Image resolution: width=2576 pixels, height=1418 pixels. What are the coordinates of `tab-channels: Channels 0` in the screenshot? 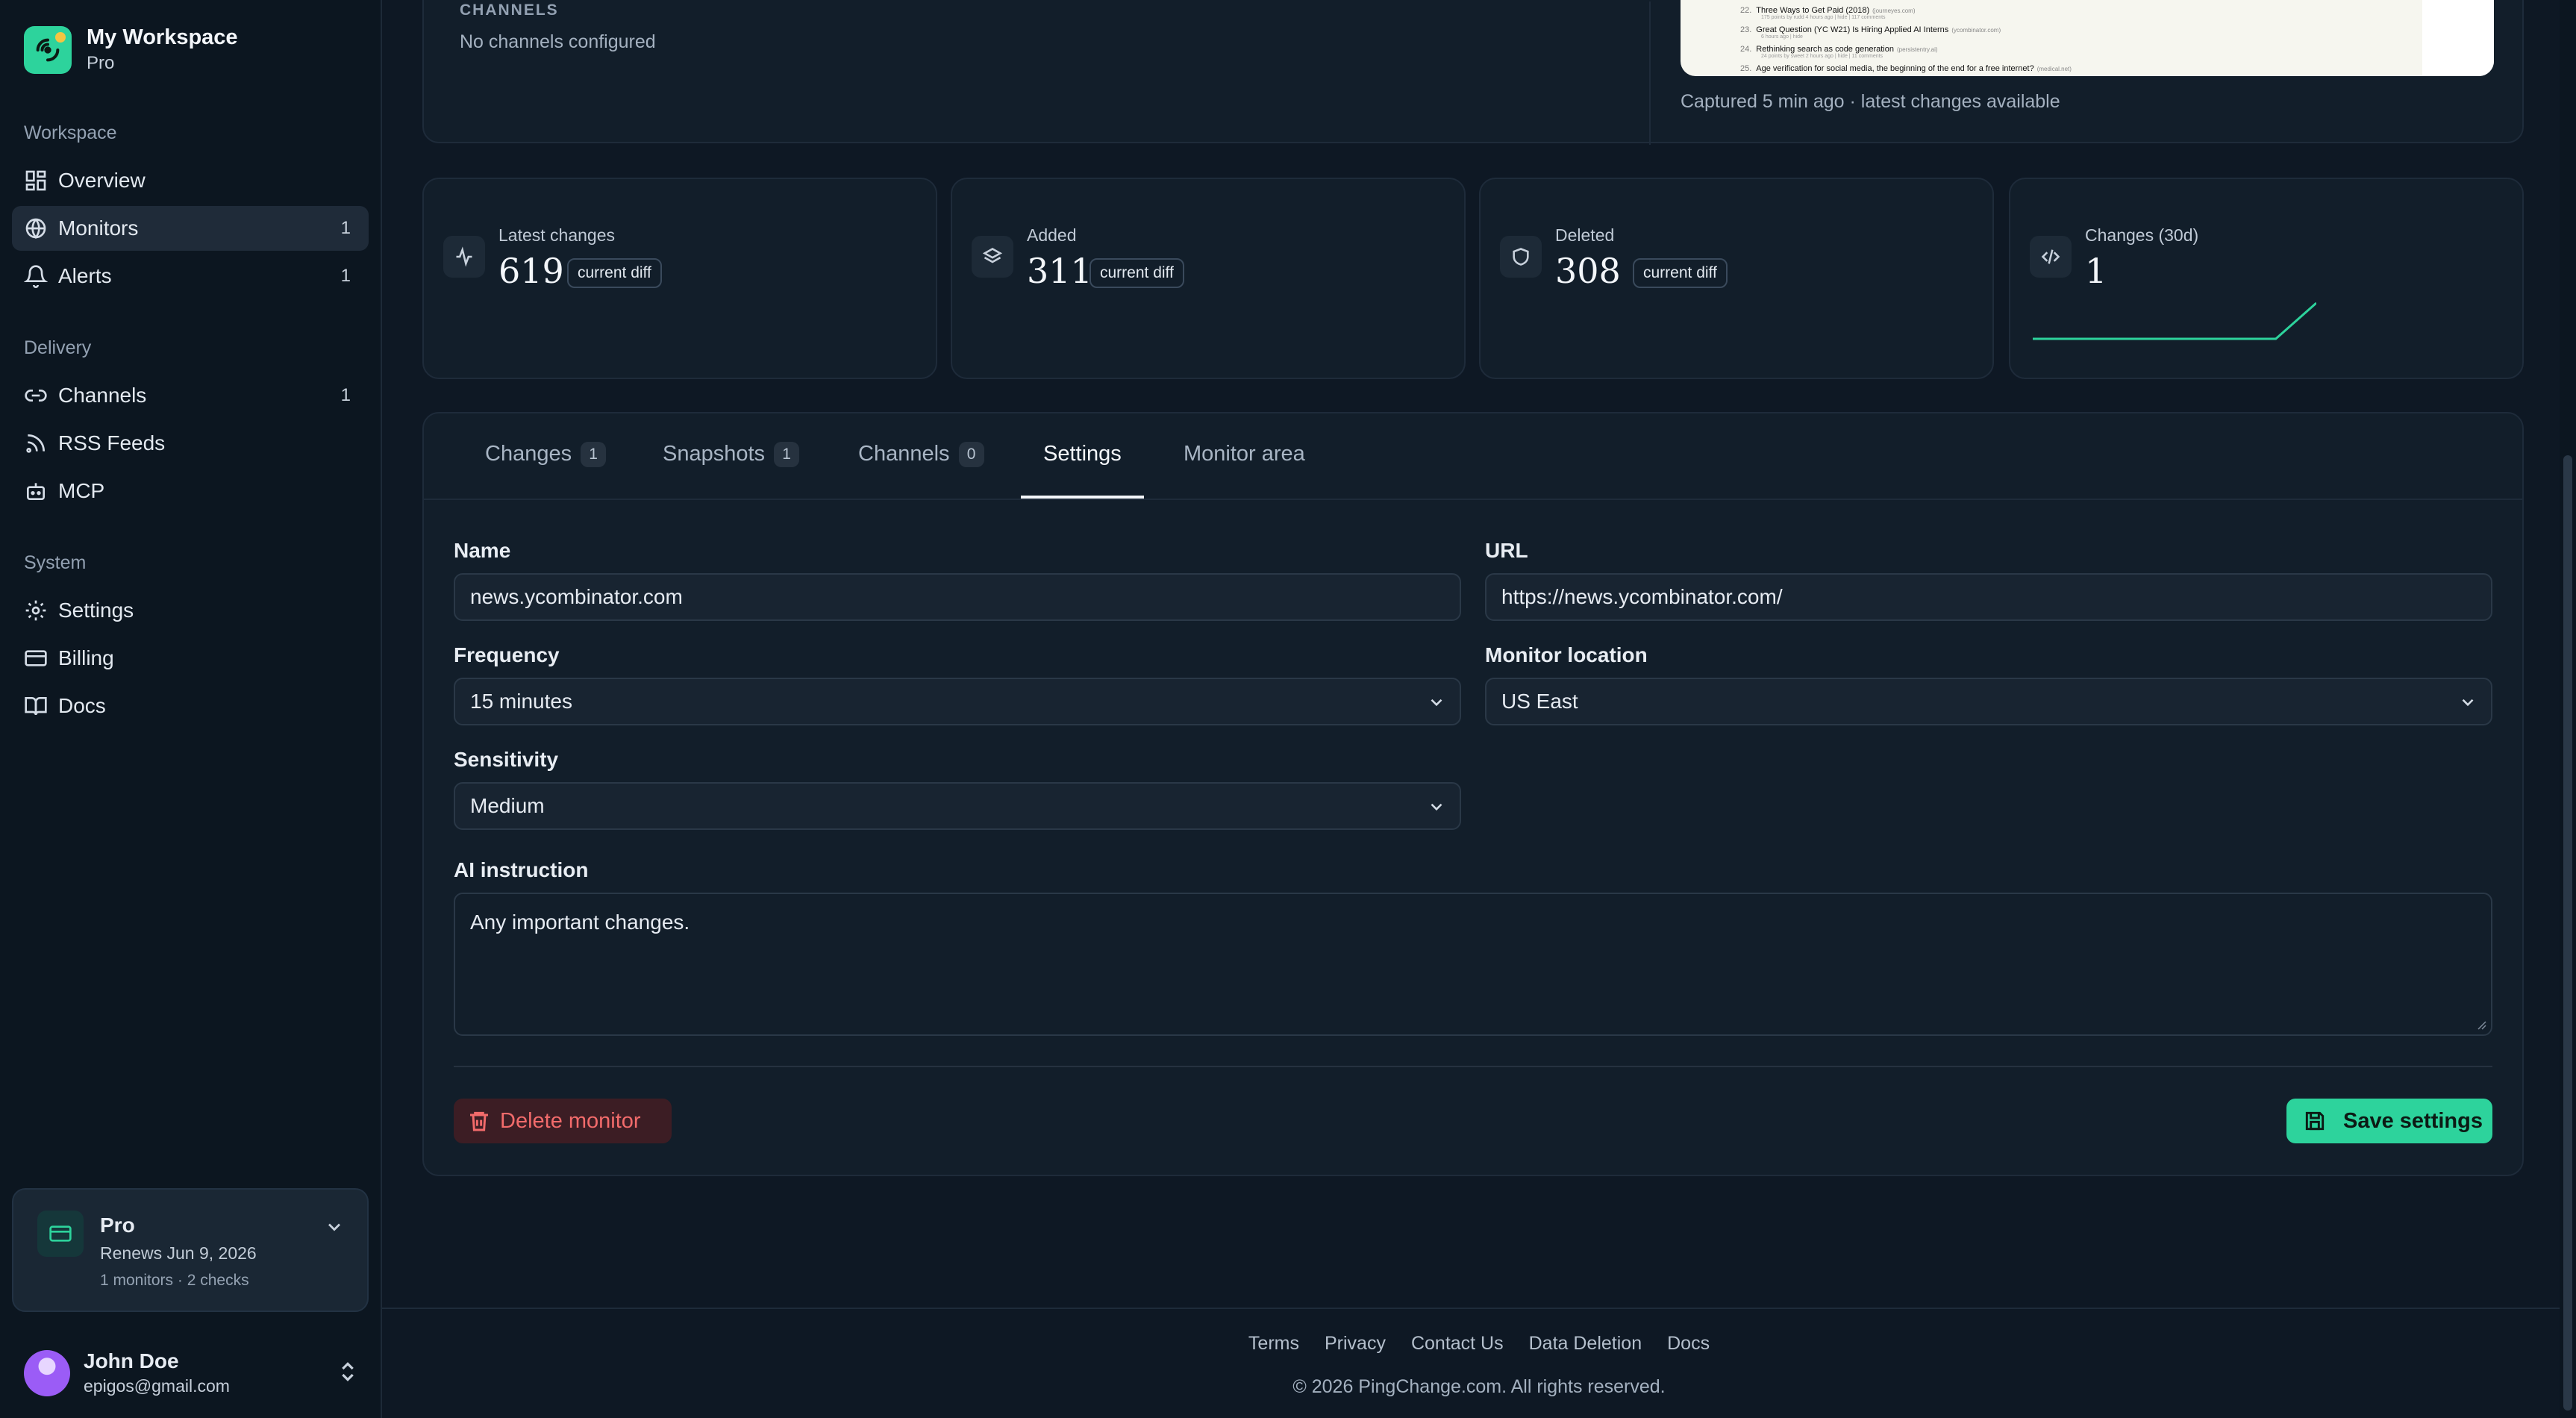 It's located at (921, 470).